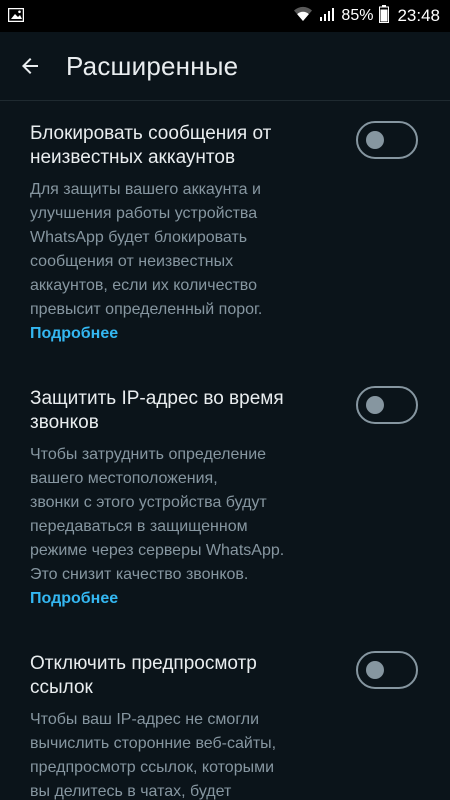 The image size is (450, 800). I want to click on setting-title: Защитить IP-адрес во время звонков, so click(180, 411).